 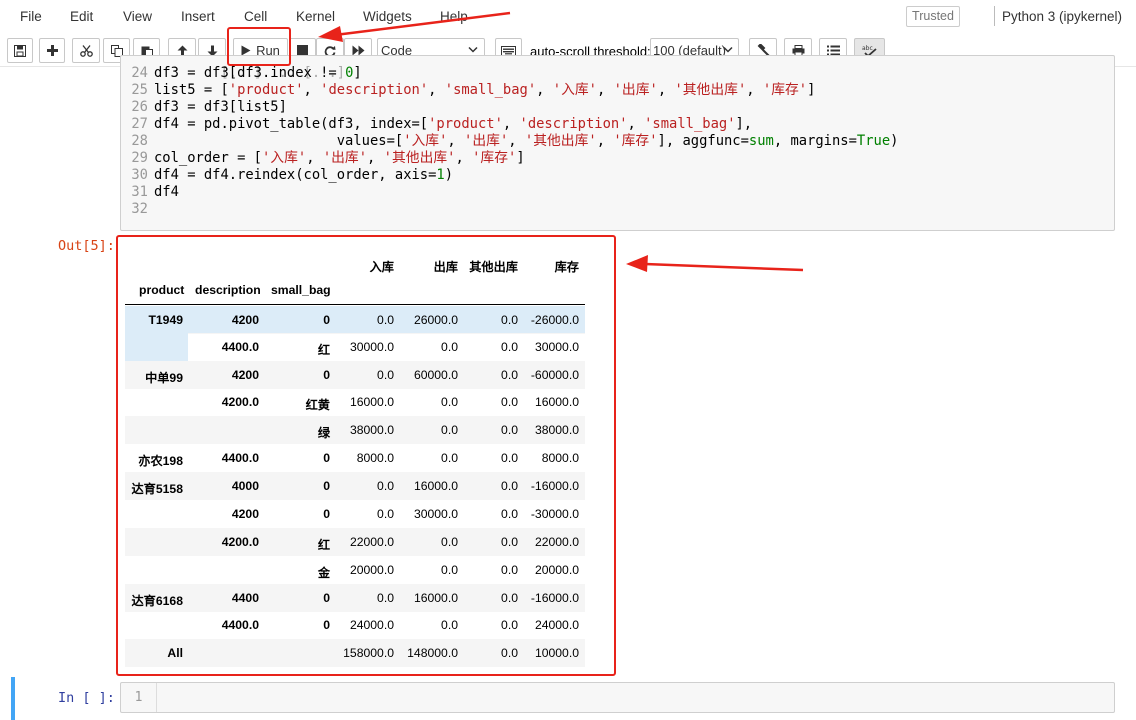 I want to click on code-token: df4, so click(x=166, y=192).